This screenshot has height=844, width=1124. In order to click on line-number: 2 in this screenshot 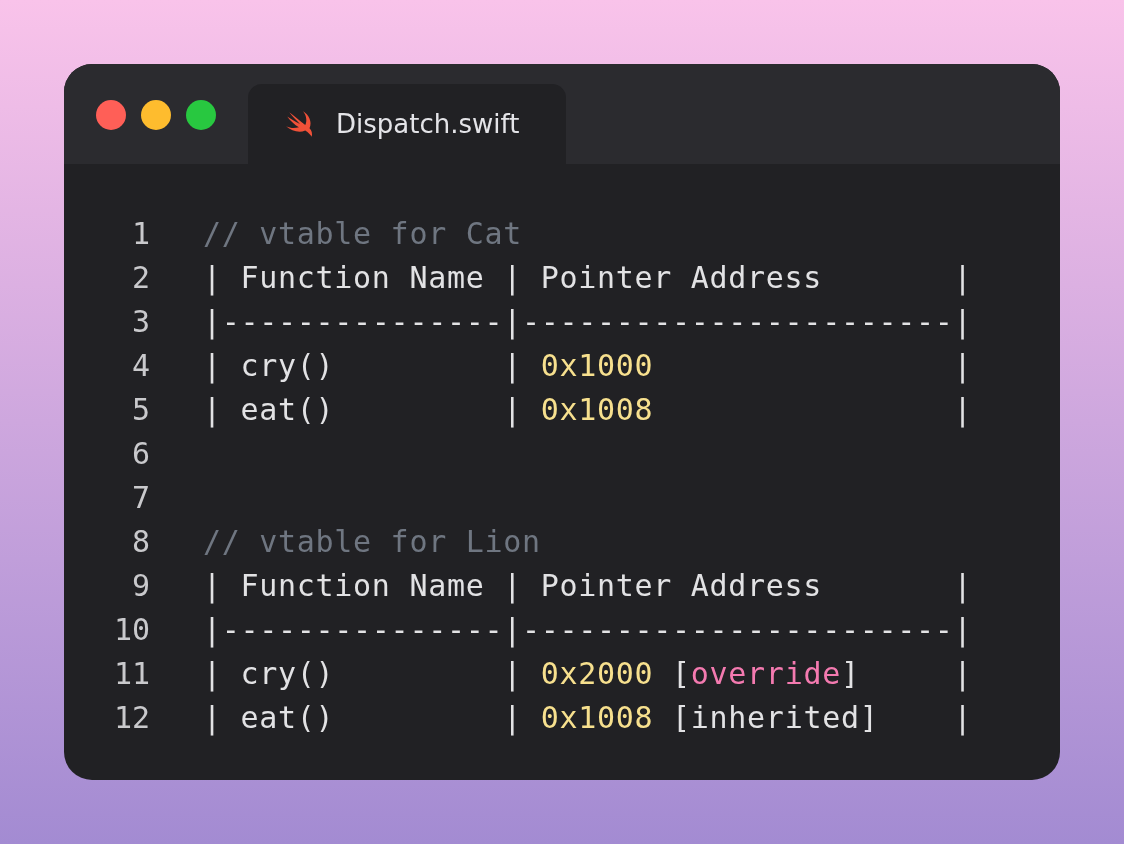, I will do `click(140, 277)`.